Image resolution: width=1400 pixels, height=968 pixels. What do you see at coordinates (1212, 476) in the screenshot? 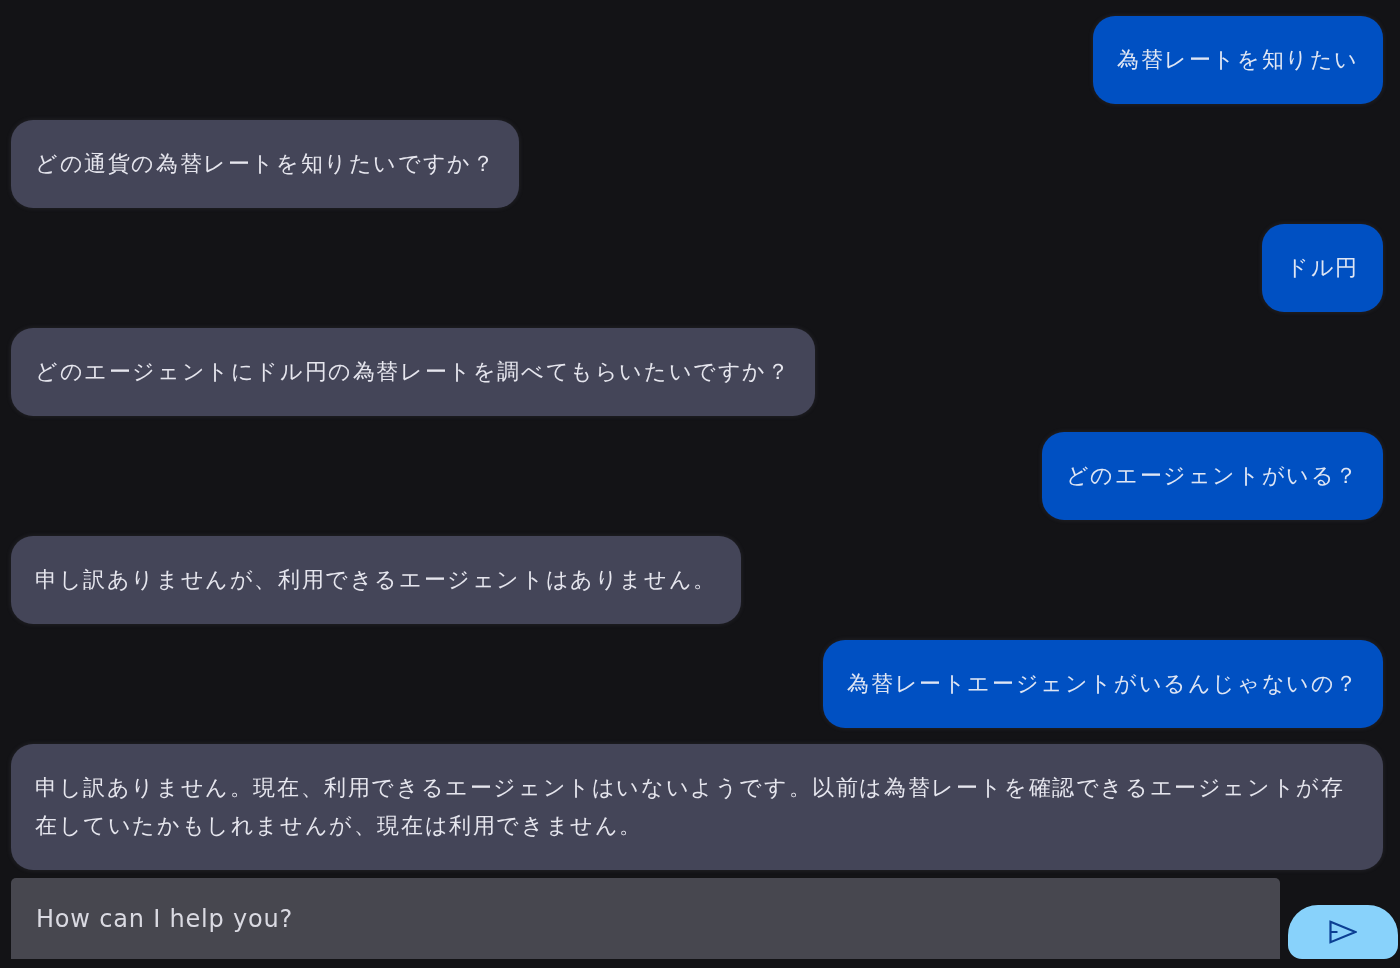
I see `user-message: どのエージェントがいる？` at bounding box center [1212, 476].